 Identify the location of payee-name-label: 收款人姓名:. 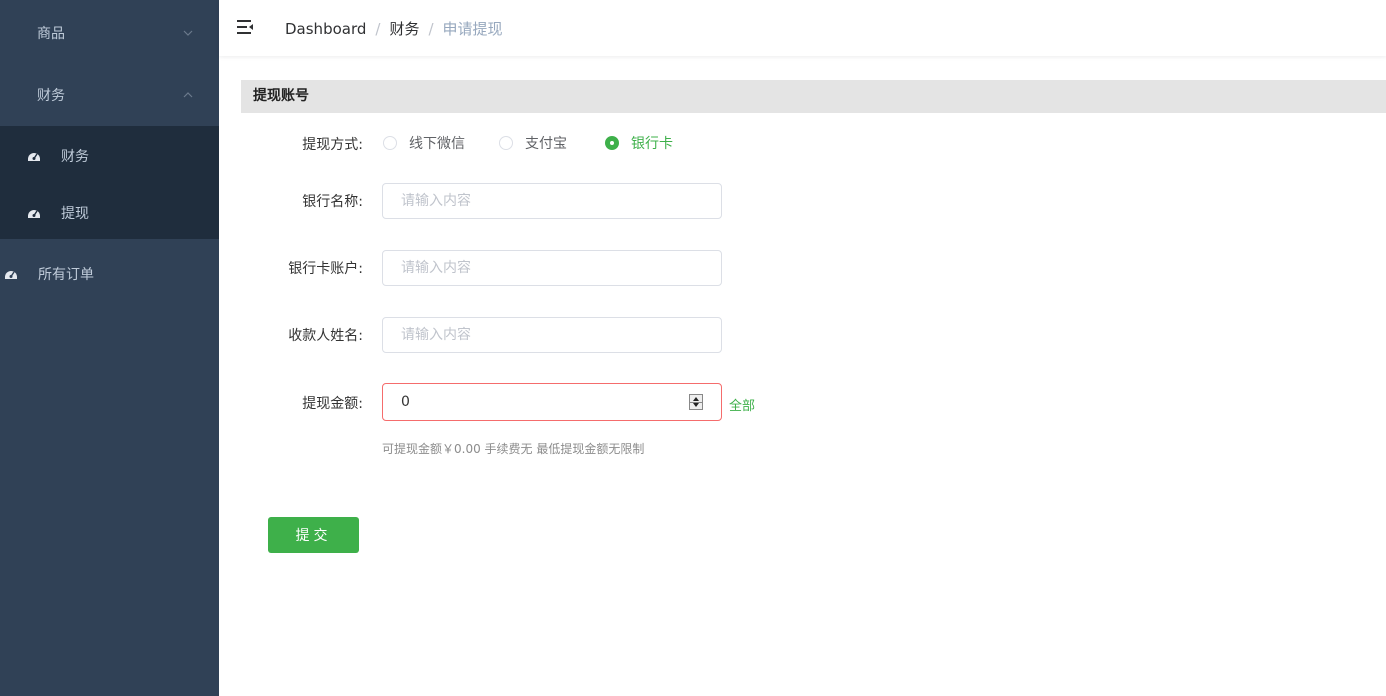
(325, 336).